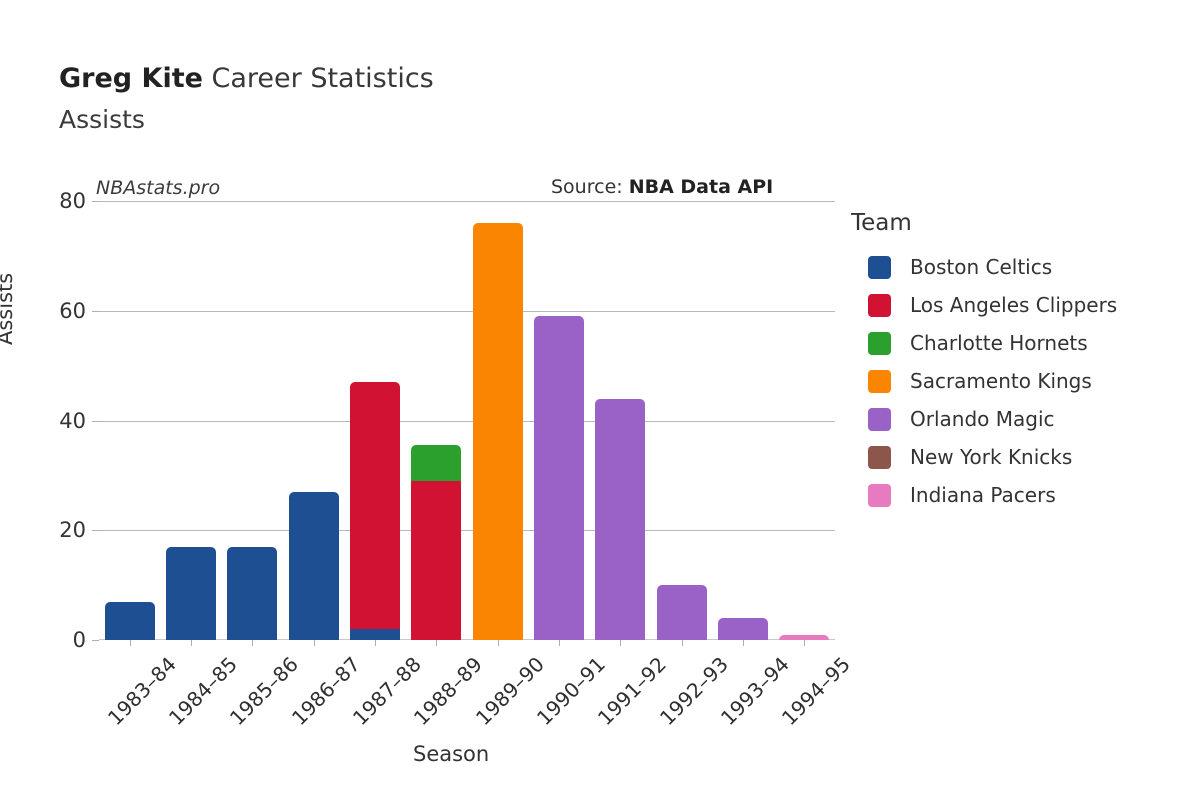 The image size is (1200, 800). I want to click on legend-item-label: New York Knicks, so click(991, 457).